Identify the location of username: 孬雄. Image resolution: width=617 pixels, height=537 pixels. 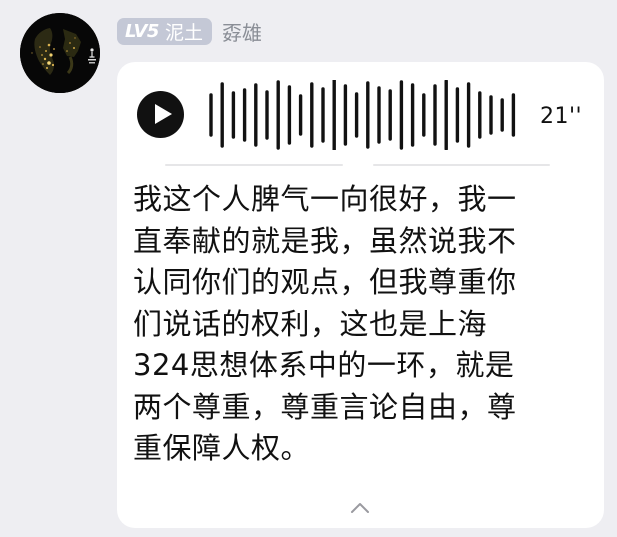
(242, 31).